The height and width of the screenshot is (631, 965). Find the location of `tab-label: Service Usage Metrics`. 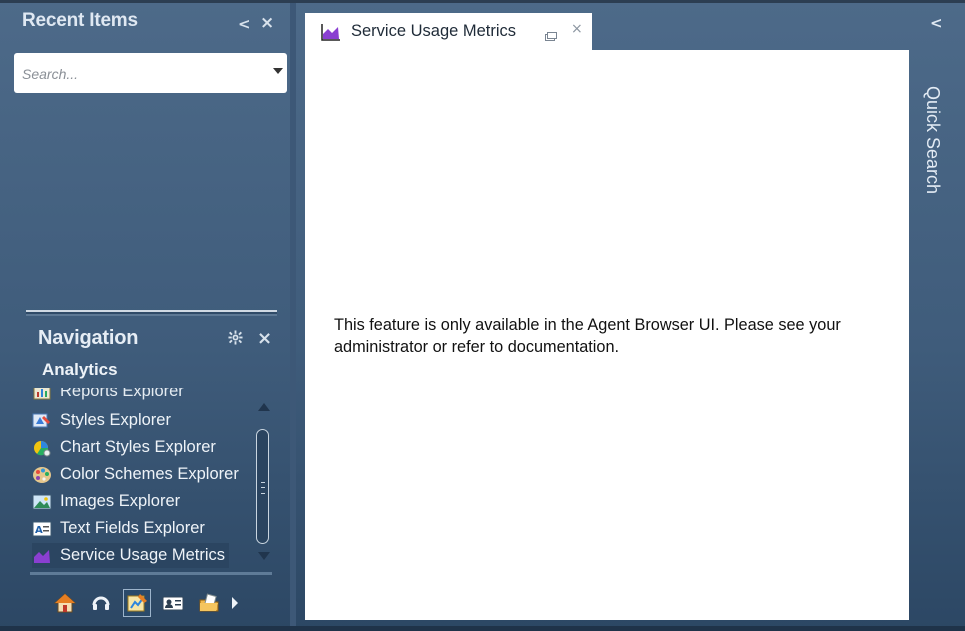

tab-label: Service Usage Metrics is located at coordinates (434, 31).